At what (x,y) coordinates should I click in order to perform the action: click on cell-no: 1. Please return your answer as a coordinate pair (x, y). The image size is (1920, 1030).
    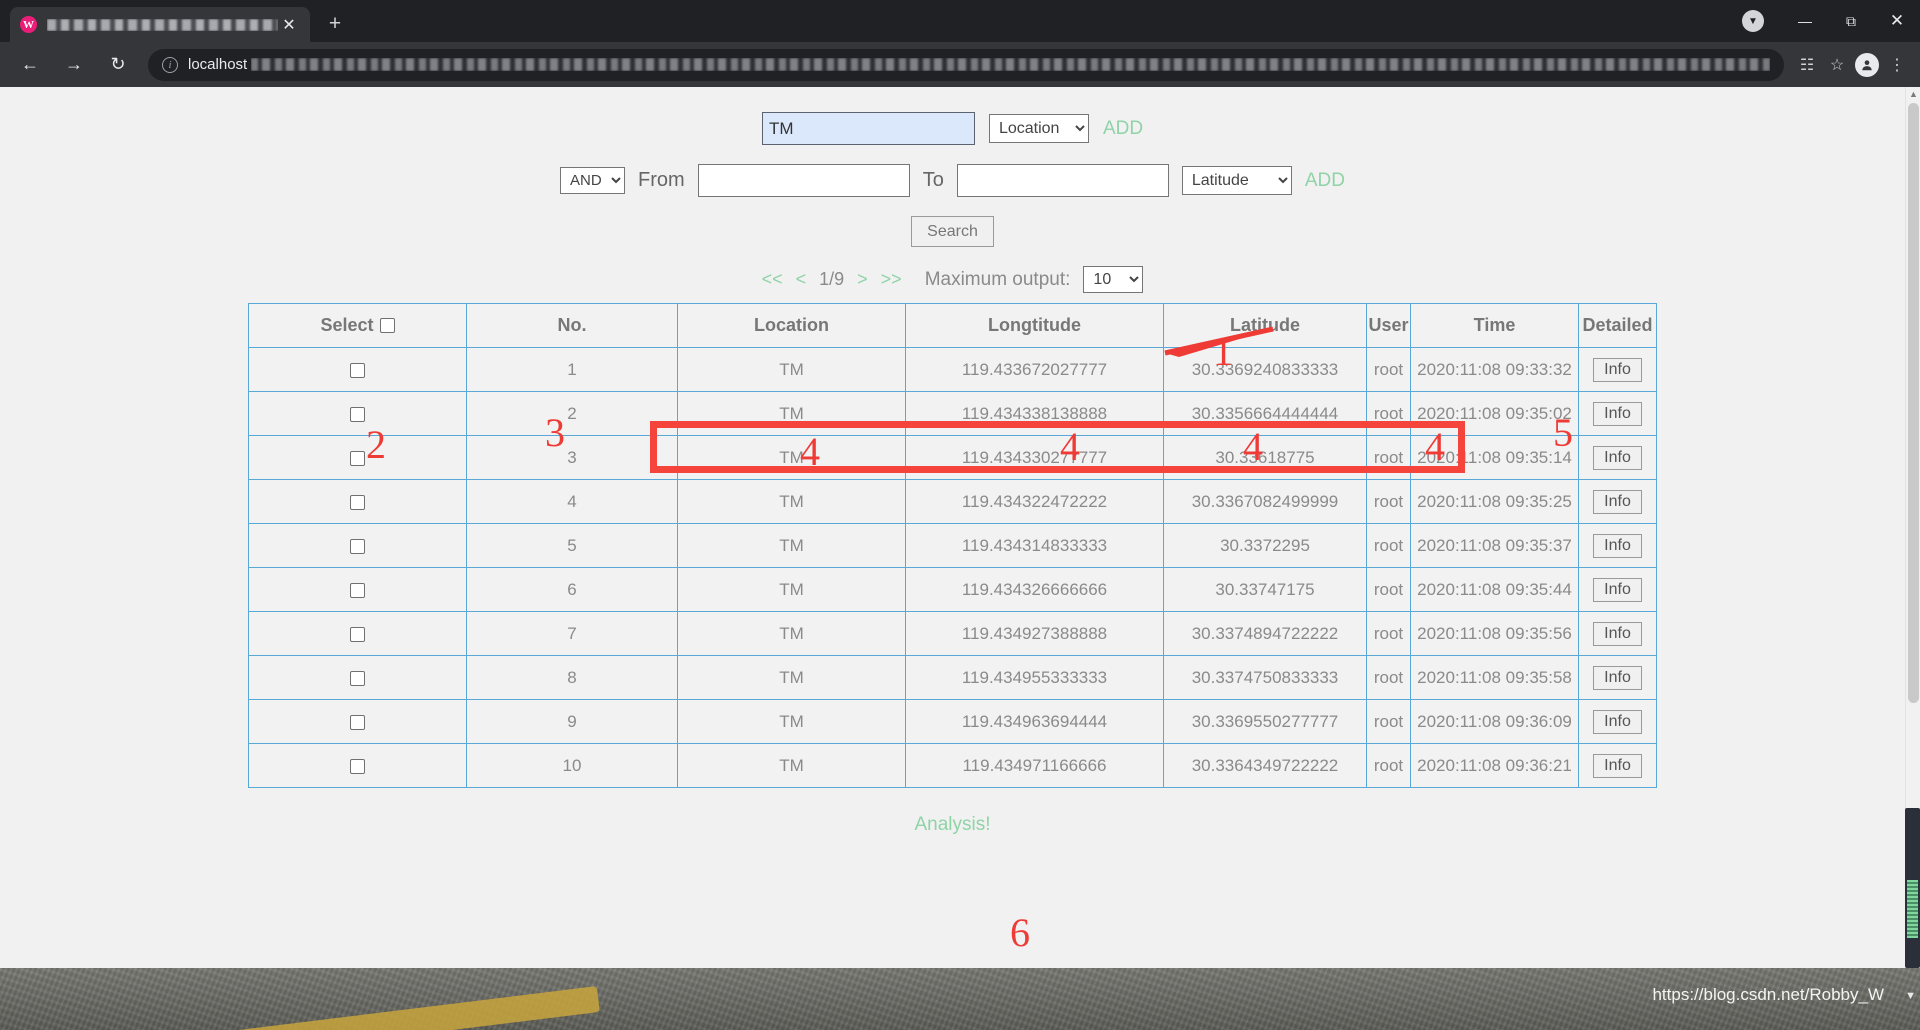
    Looking at the image, I should click on (572, 369).